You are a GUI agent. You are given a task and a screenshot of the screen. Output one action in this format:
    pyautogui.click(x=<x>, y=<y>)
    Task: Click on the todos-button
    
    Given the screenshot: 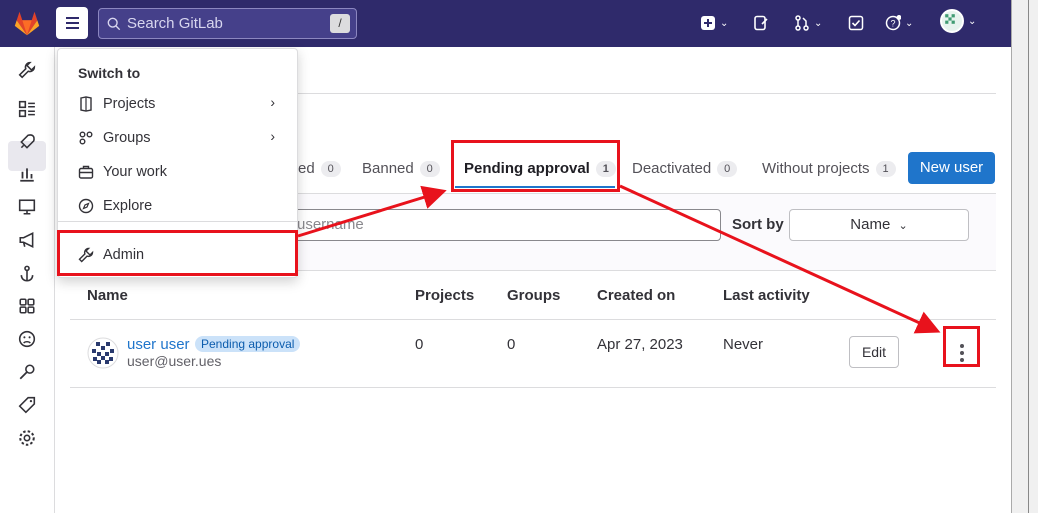 What is the action you would take?
    pyautogui.click(x=856, y=23)
    